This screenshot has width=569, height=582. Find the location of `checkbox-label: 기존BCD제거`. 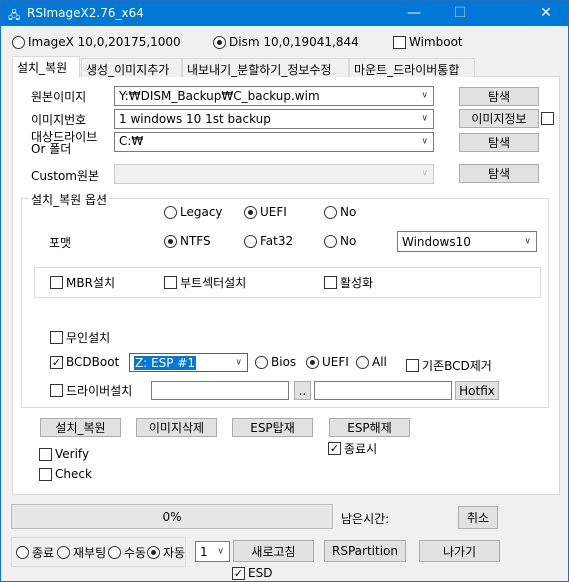

checkbox-label: 기존BCD제거 is located at coordinates (457, 366).